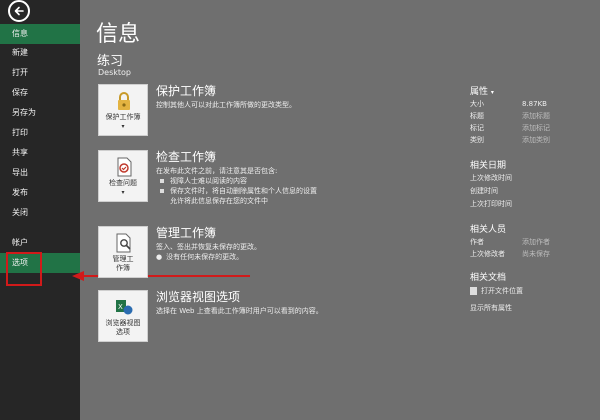 Image resolution: width=600 pixels, height=420 pixels. I want to click on inspect-bullet-1: 视障人士难以阅读的内容, so click(203, 181).